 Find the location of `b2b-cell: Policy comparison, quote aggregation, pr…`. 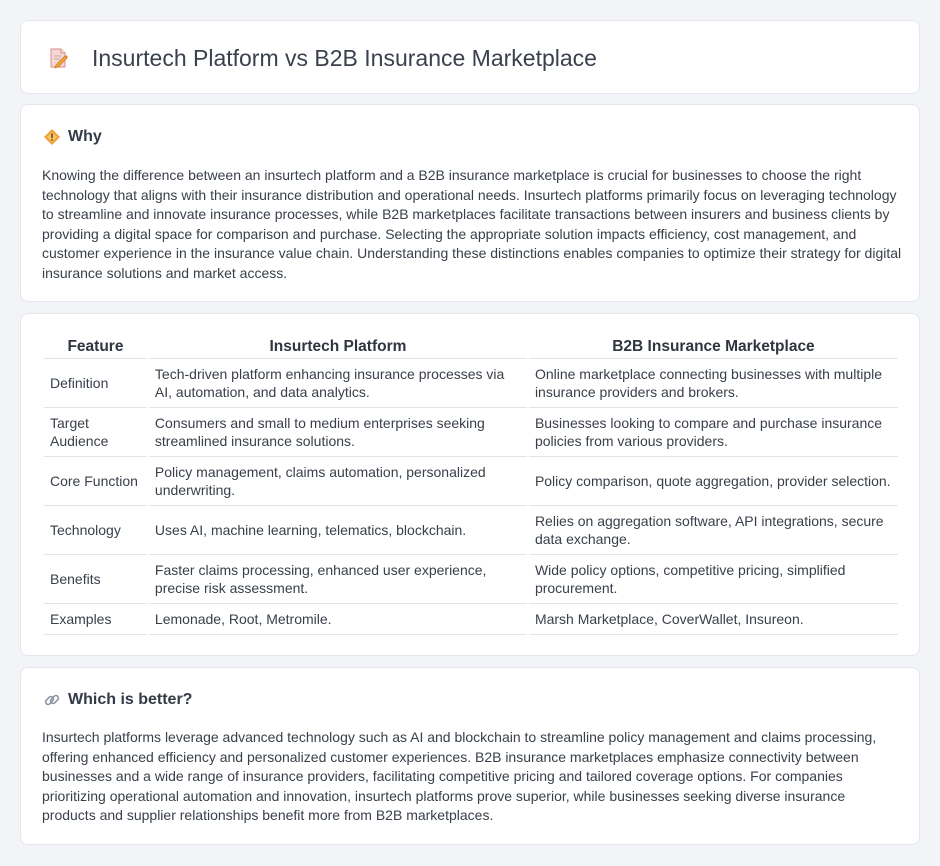

b2b-cell: Policy comparison, quote aggregation, pr… is located at coordinates (713, 481).